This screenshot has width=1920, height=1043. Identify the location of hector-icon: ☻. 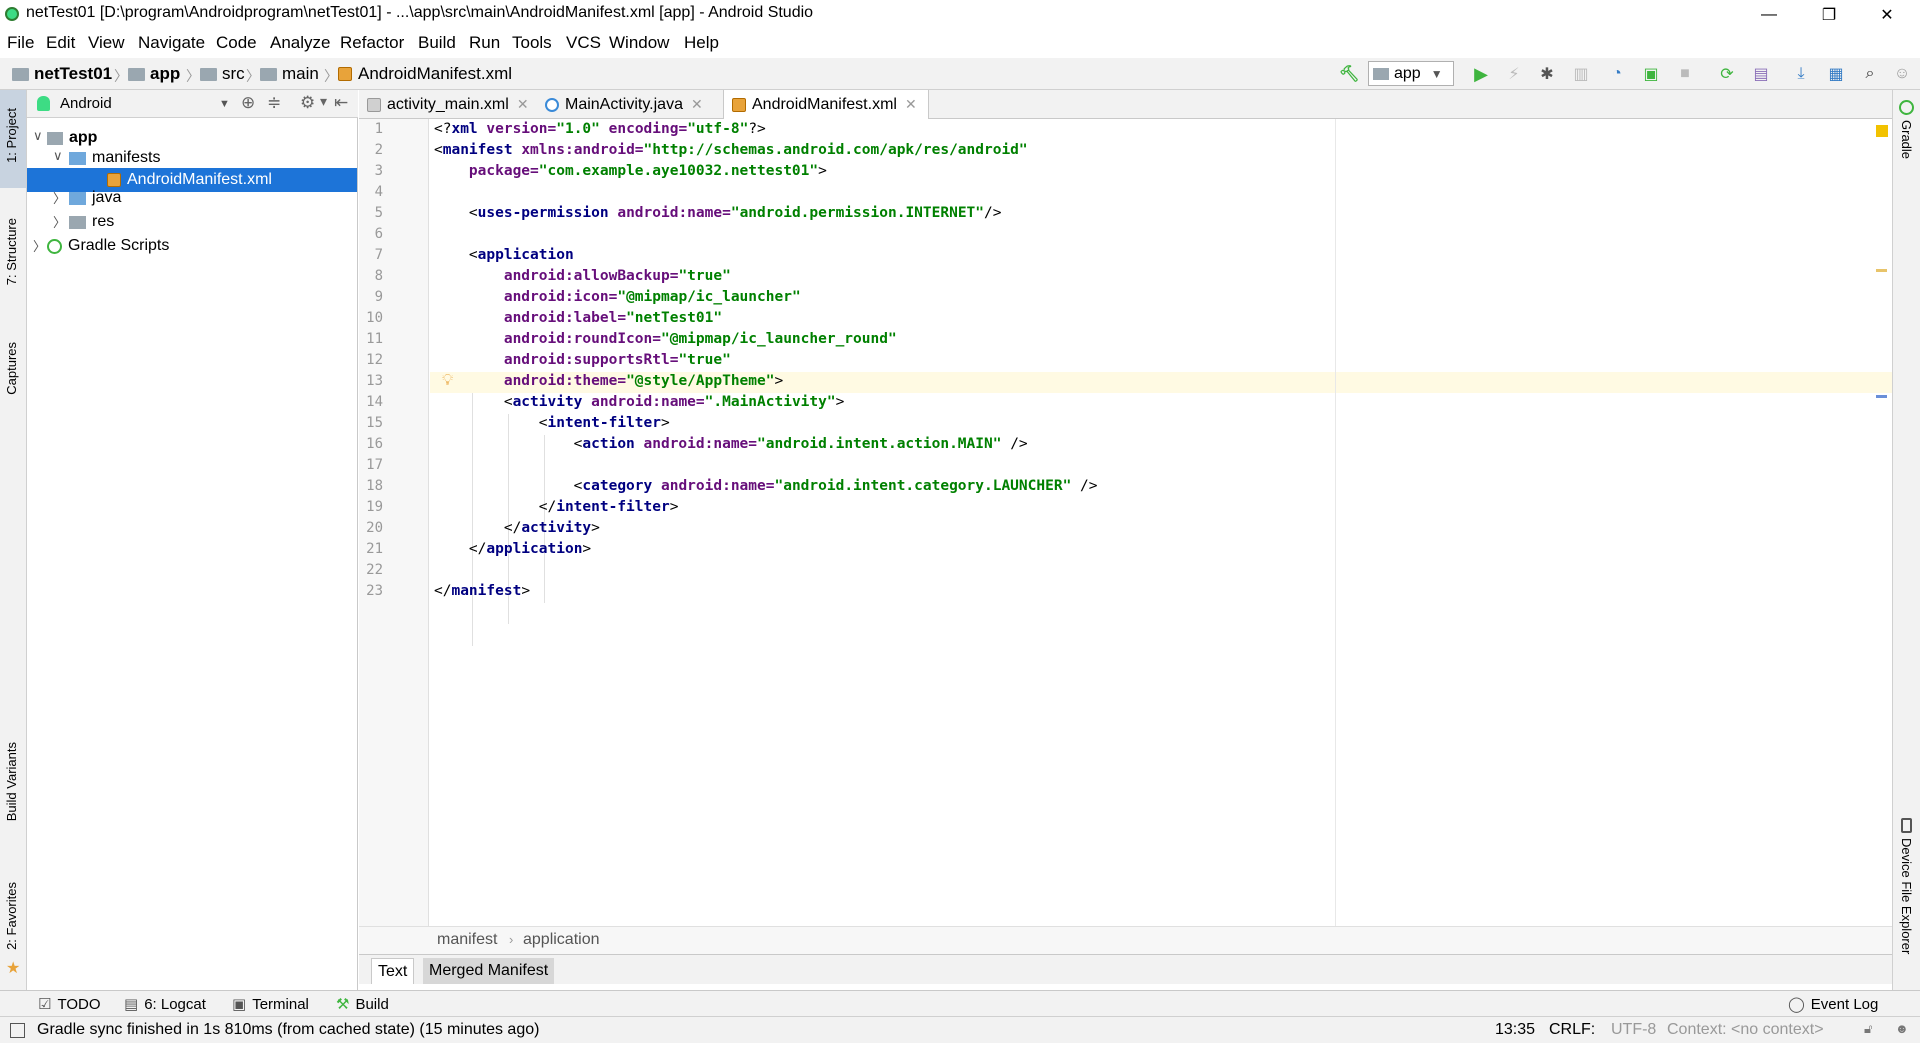
(1902, 1028).